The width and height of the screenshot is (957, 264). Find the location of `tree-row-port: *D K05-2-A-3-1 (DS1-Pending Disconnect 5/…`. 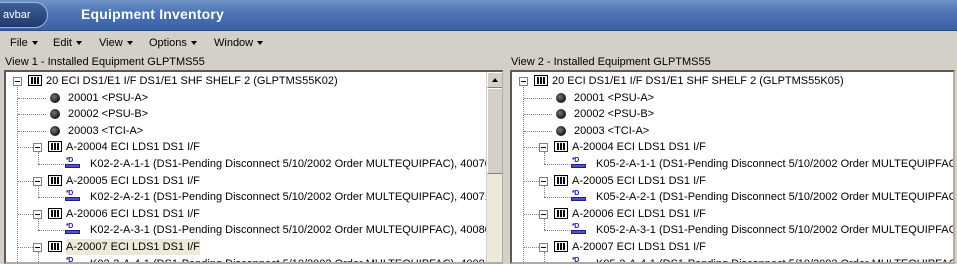

tree-row-port: *D K05-2-A-3-1 (DS1-Pending Disconnect 5/… is located at coordinates (733, 228).